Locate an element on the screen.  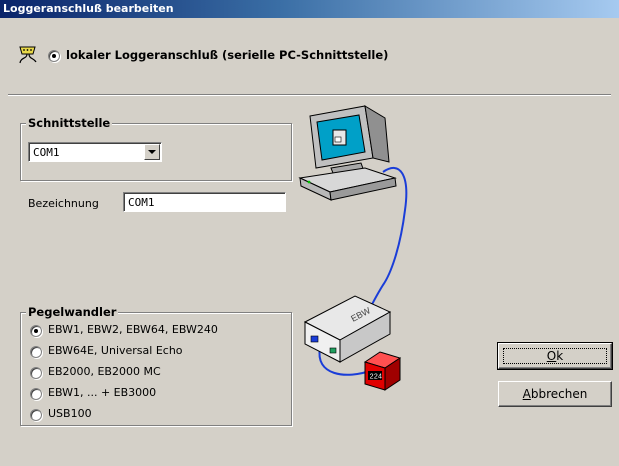
pegelwandler-option-label: EB2000, EB2000 MC is located at coordinates (104, 371).